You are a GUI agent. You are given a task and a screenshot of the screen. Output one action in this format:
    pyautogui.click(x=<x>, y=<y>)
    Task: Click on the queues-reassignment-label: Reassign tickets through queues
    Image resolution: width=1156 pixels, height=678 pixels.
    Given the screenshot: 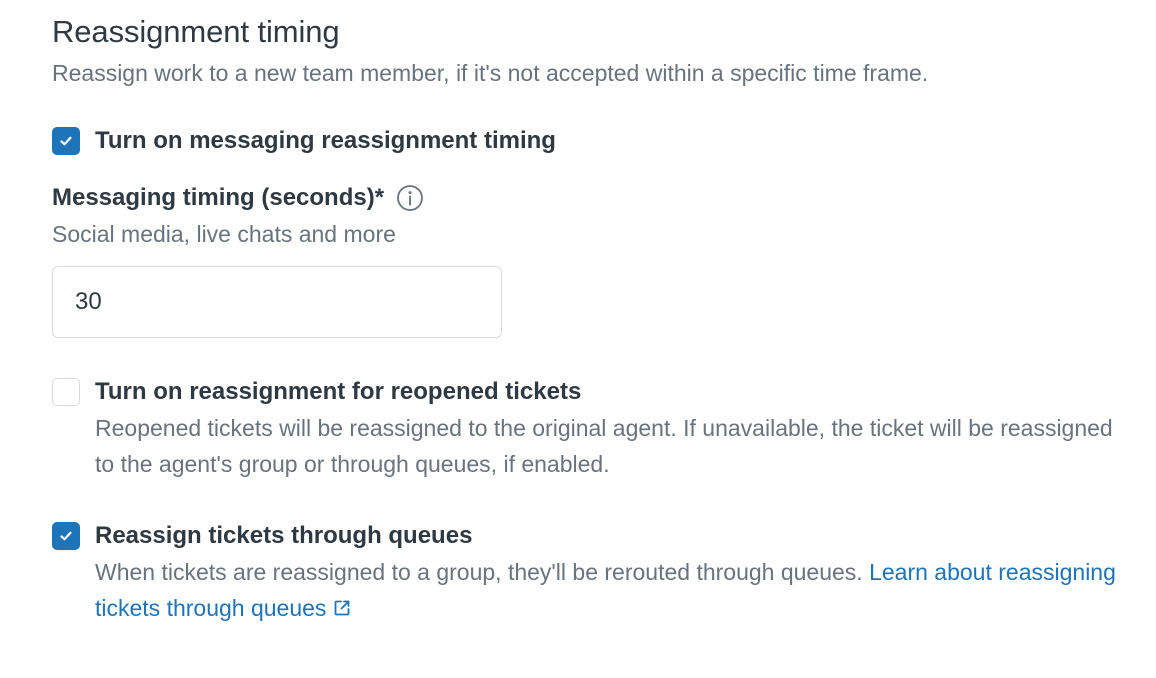 What is the action you would take?
    pyautogui.click(x=610, y=536)
    